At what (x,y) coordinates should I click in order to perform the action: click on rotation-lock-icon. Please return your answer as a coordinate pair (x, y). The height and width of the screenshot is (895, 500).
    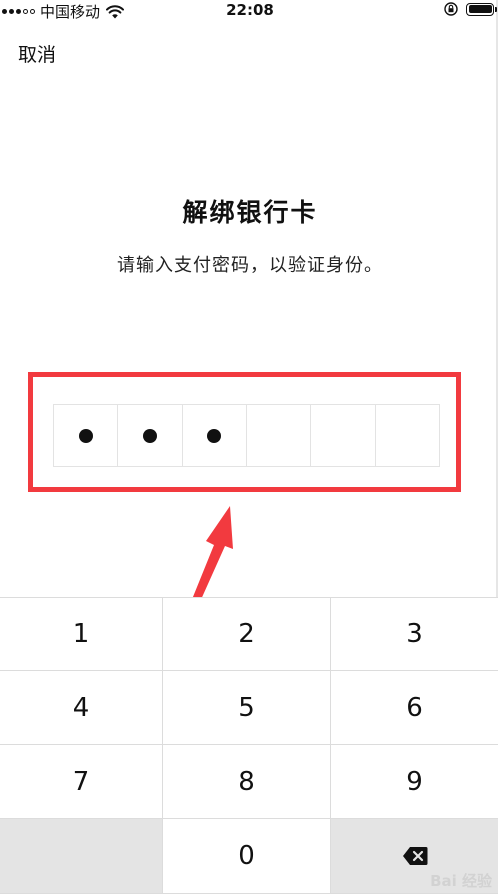
    Looking at the image, I should click on (451, 9).